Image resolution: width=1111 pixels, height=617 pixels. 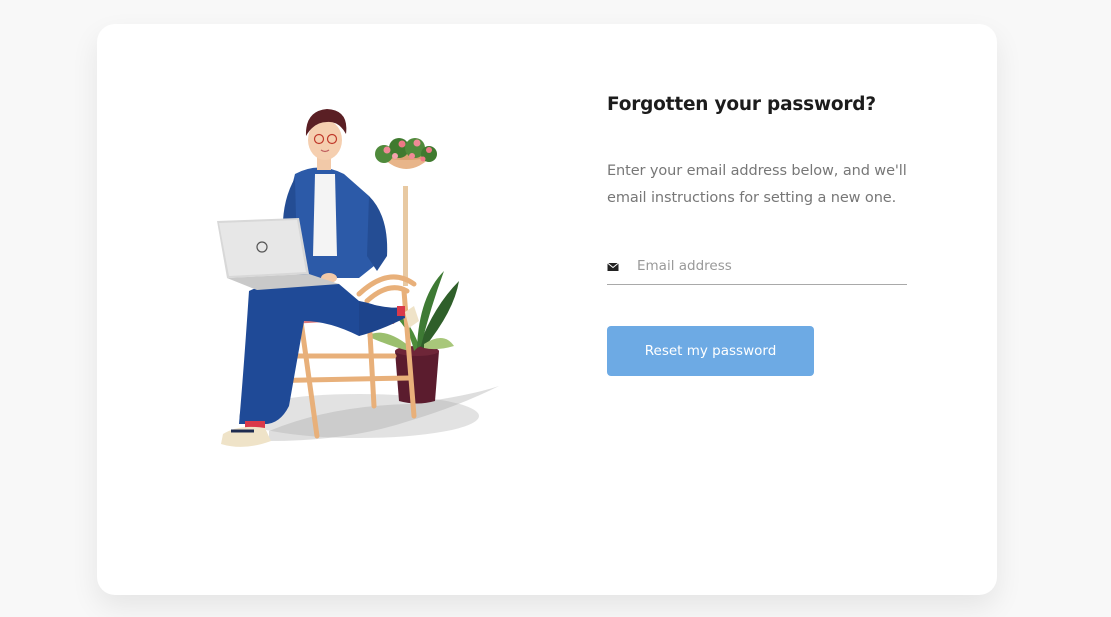 What do you see at coordinates (358, 278) in the screenshot?
I see `person-with-laptop-illustration` at bounding box center [358, 278].